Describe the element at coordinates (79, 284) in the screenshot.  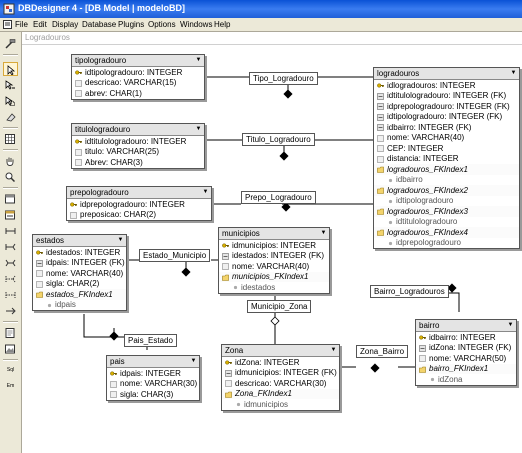
I see `column-row: sigla: CHAR(2)` at that location.